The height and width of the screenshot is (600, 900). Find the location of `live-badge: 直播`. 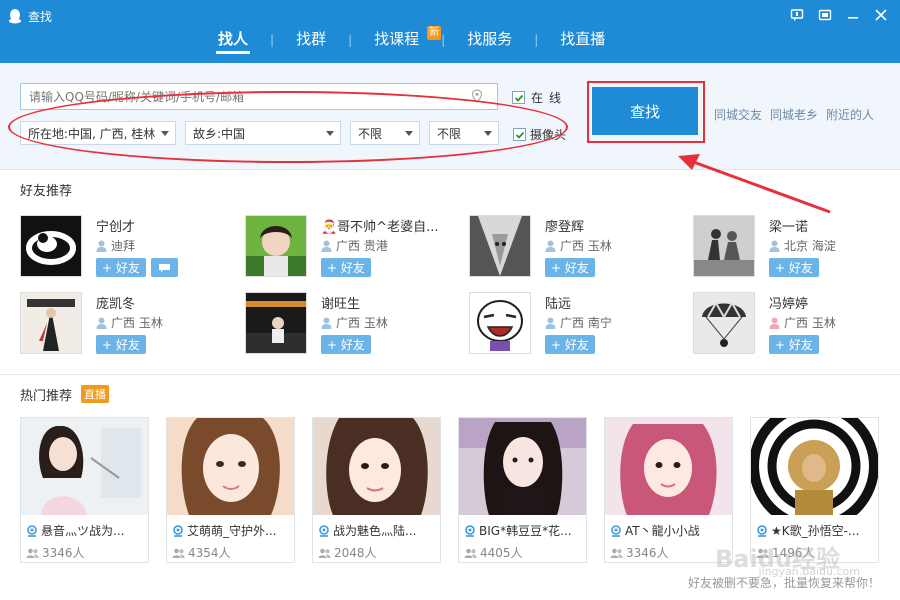

live-badge: 直播 is located at coordinates (95, 394).